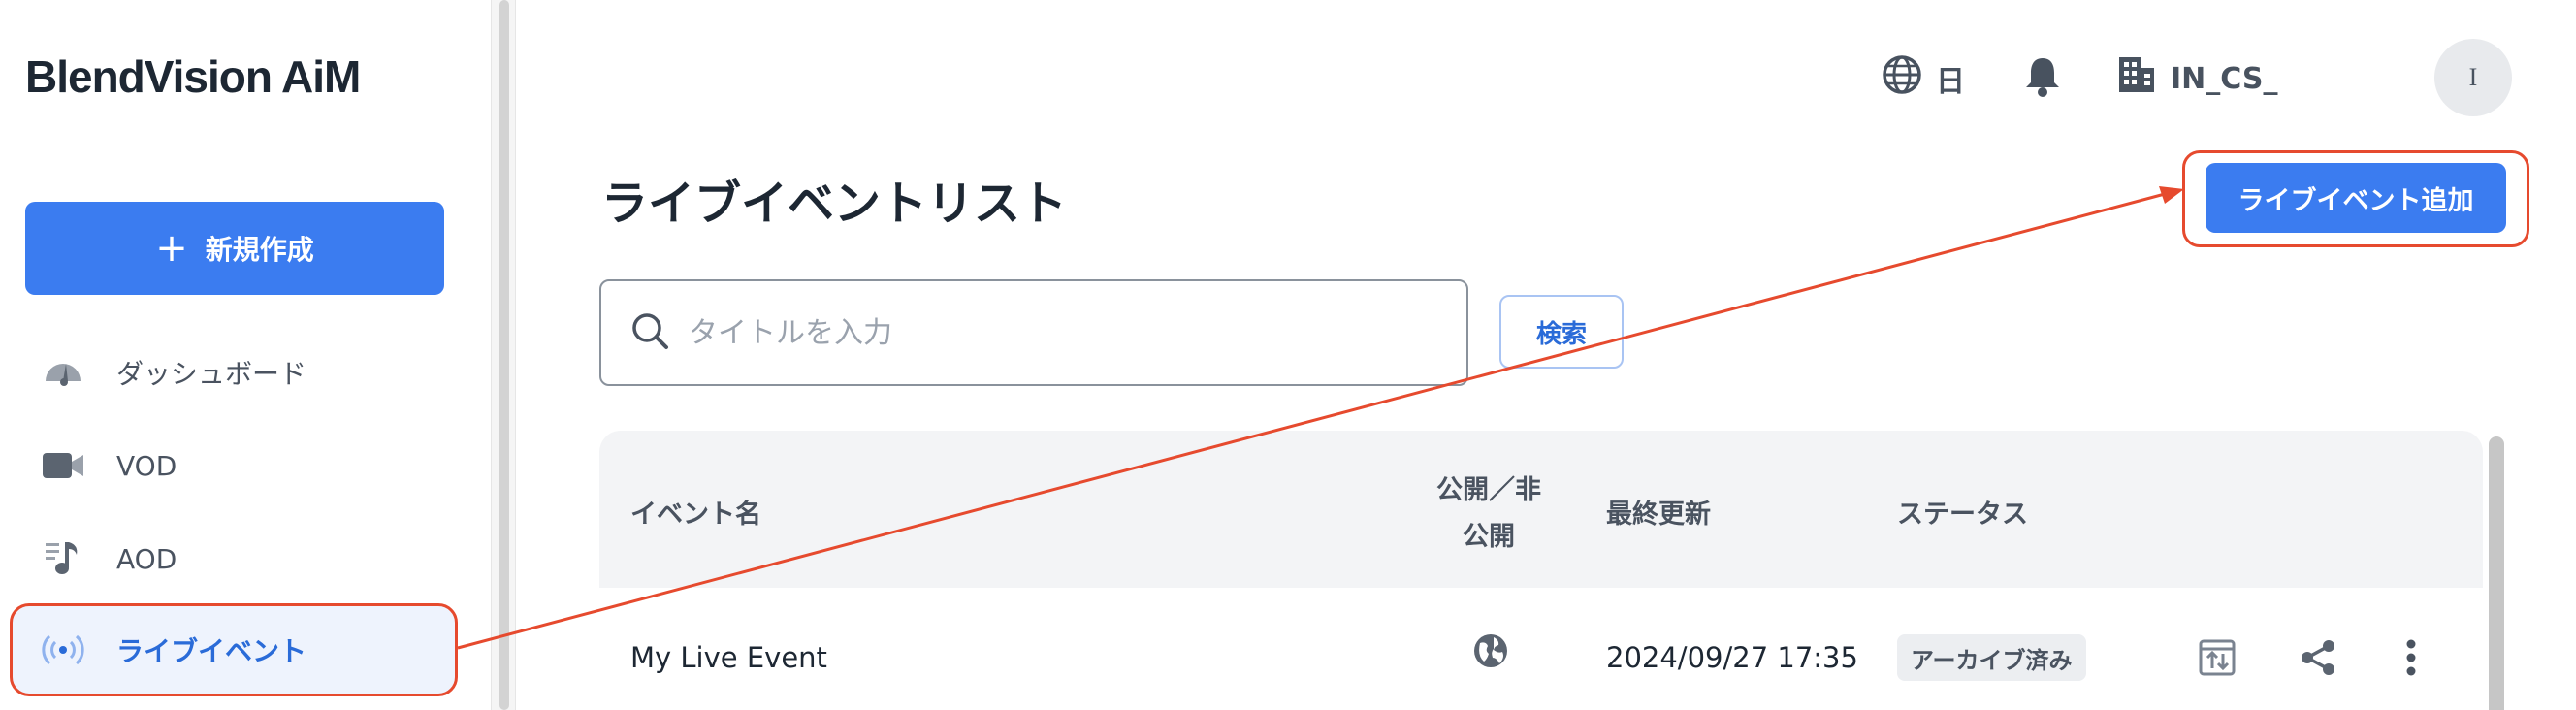 The image size is (2576, 710). Describe the element at coordinates (2224, 78) in the screenshot. I see `organization-label: IN_CS_` at that location.